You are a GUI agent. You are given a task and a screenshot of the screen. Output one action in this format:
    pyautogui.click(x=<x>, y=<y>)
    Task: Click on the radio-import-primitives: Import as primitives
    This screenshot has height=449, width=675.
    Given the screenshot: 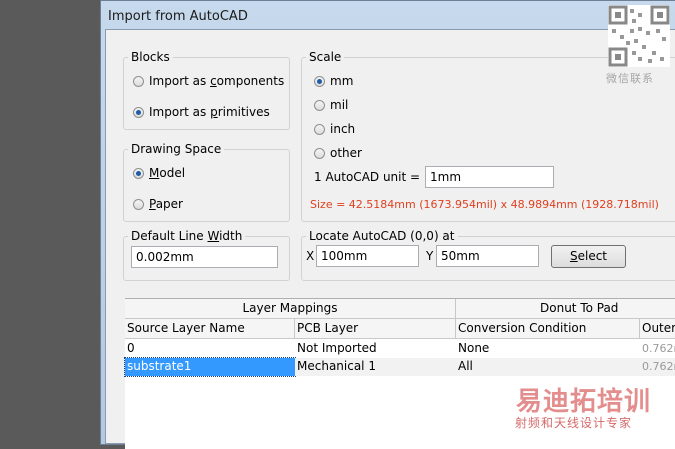 What is the action you would take?
    pyautogui.click(x=201, y=112)
    